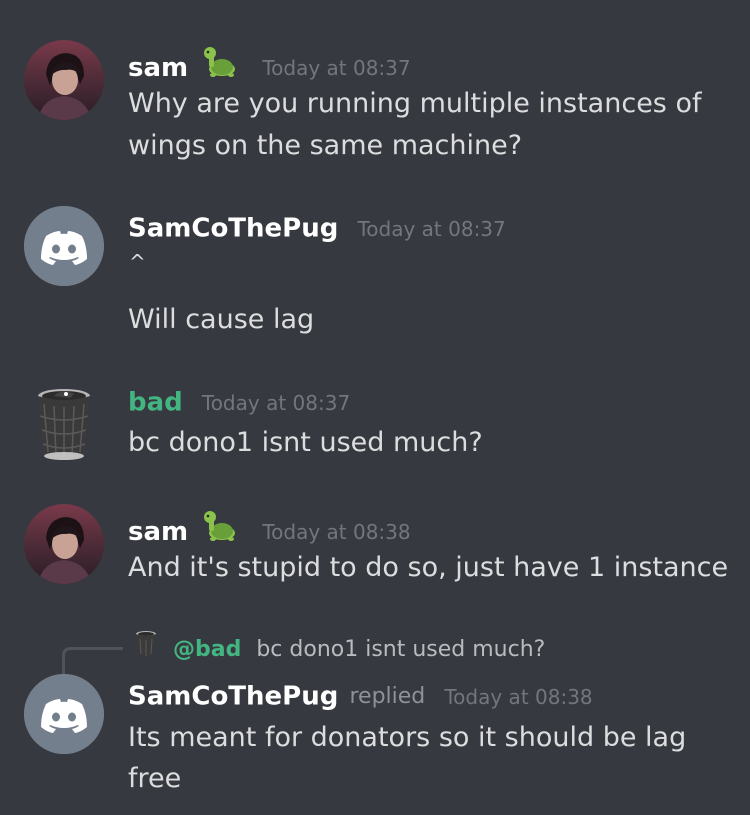 This screenshot has height=815, width=750. What do you see at coordinates (305, 442) in the screenshot?
I see `message-text: bc dono1 isnt used much?` at bounding box center [305, 442].